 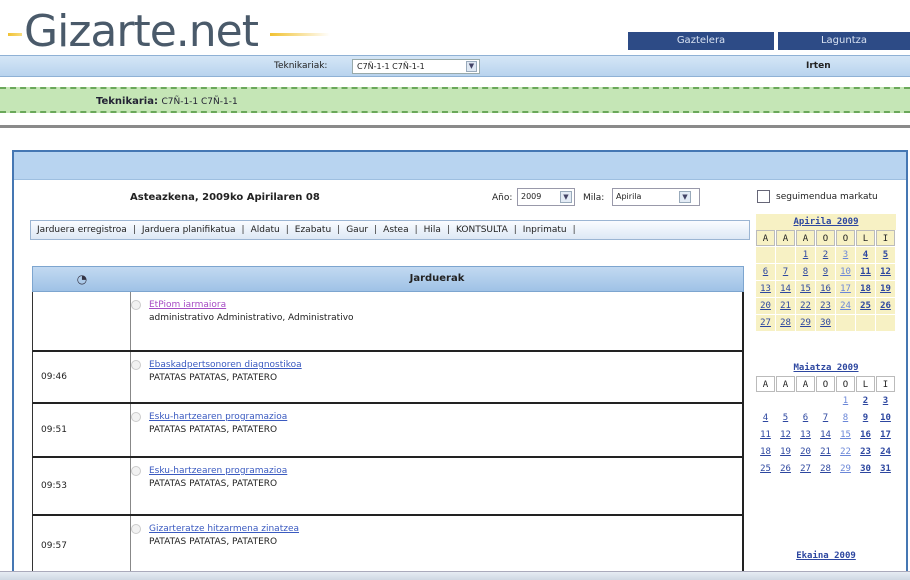 I want to click on activity-link: Gizarteratze hitzarmena zinatzea, so click(x=445, y=529).